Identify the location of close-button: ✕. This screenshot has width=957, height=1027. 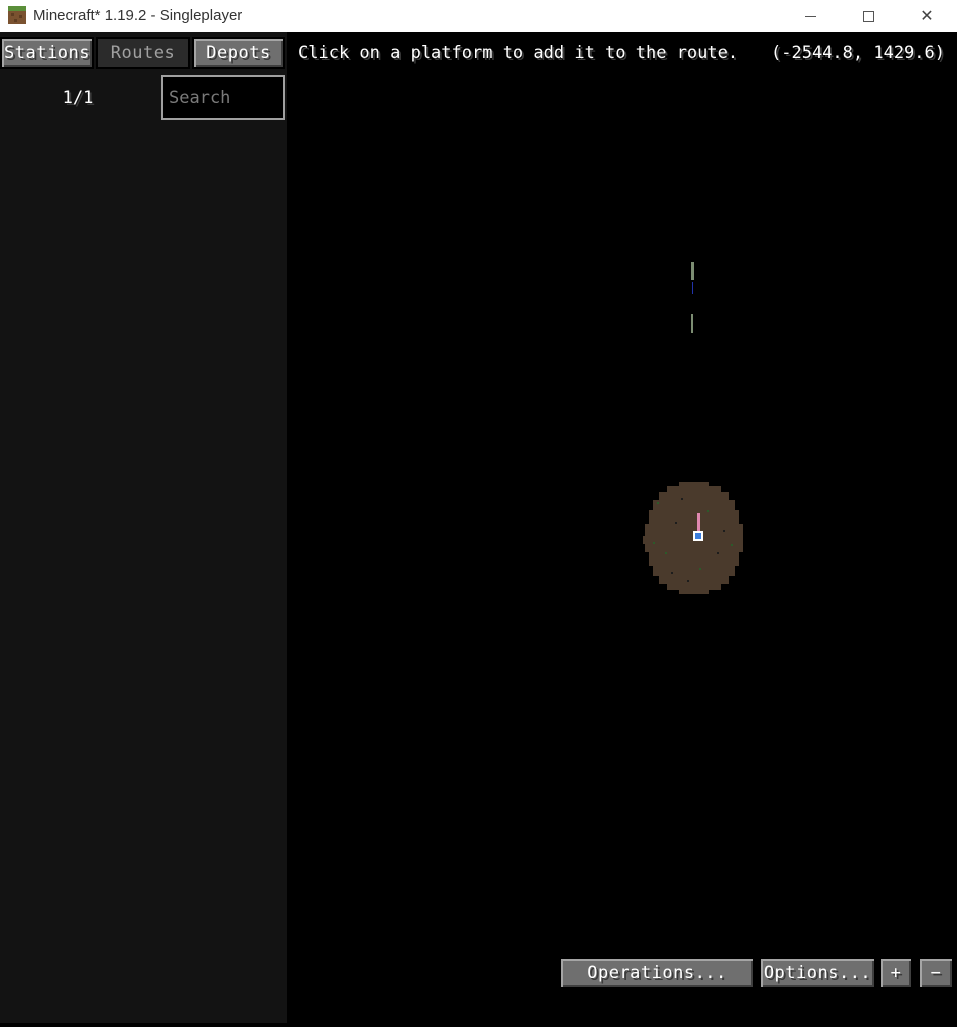
(927, 16).